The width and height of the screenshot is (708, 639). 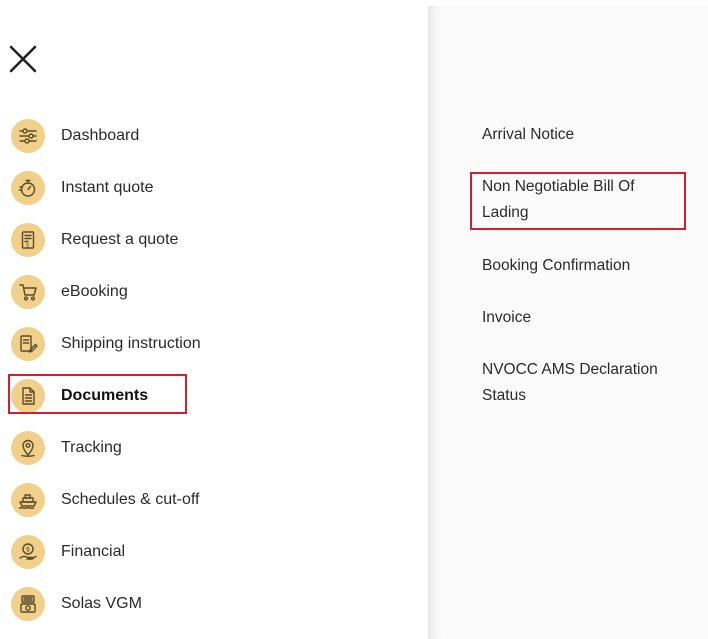 I want to click on coin-hand-icon: $, so click(x=28, y=552).